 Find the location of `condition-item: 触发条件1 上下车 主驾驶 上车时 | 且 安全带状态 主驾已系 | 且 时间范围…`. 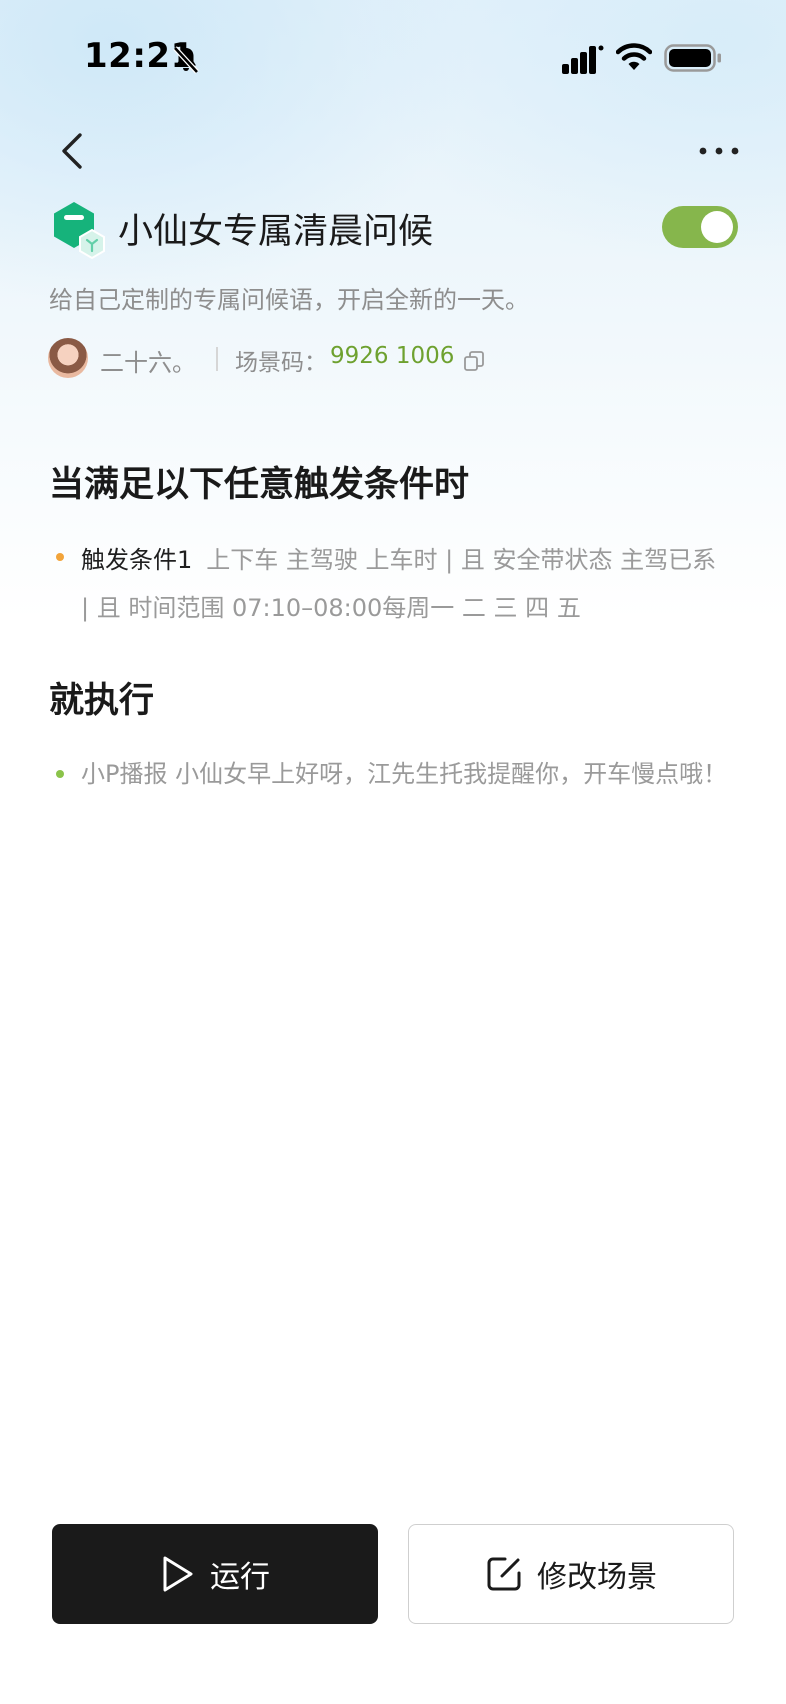

condition-item: 触发条件1 上下车 主驾驶 上车时 | 且 安全带状态 主驾已系 | 且 时间范围… is located at coordinates (406, 584).